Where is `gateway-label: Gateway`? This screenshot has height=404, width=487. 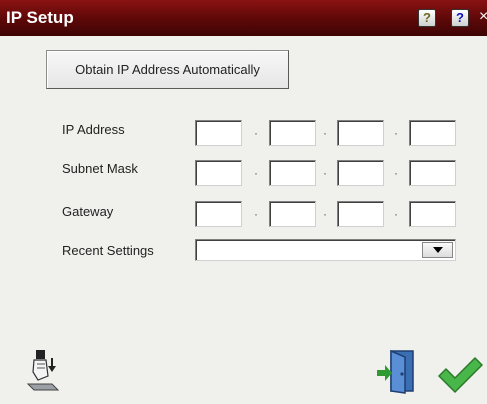
gateway-label: Gateway is located at coordinates (88, 211).